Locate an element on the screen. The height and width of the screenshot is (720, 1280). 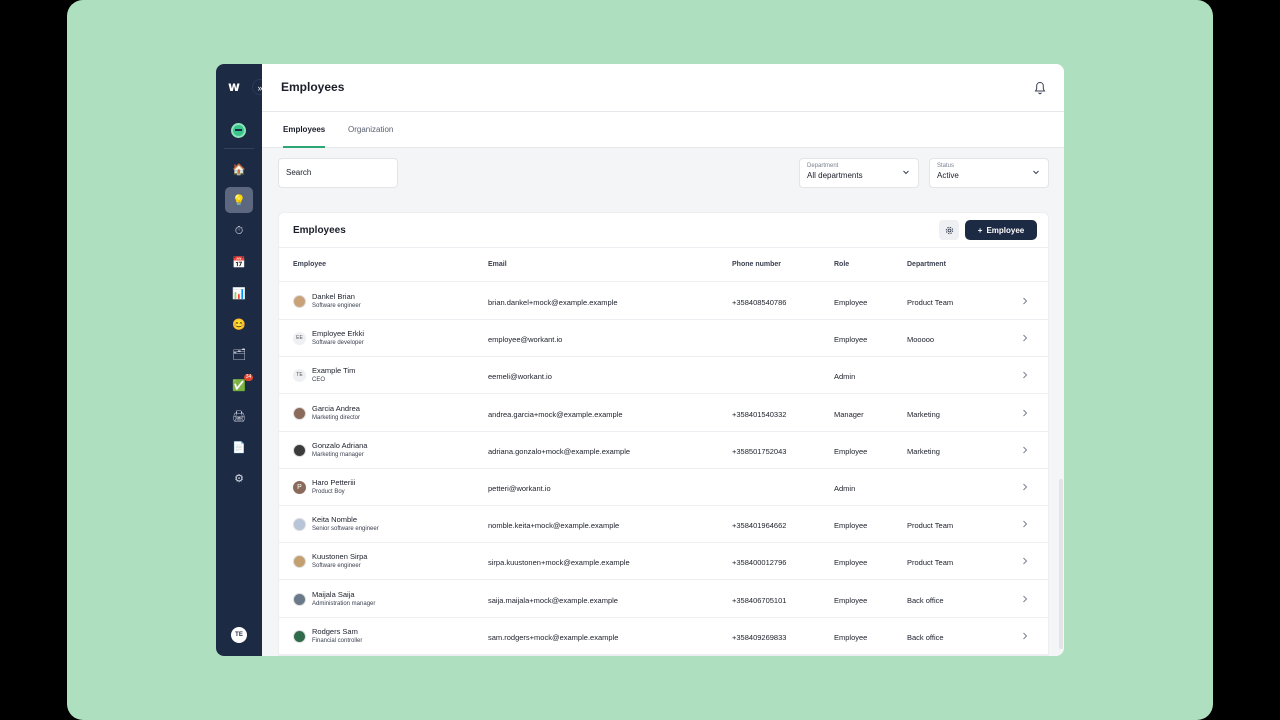
sidebar-item-smiley: 😊 is located at coordinates (239, 324).